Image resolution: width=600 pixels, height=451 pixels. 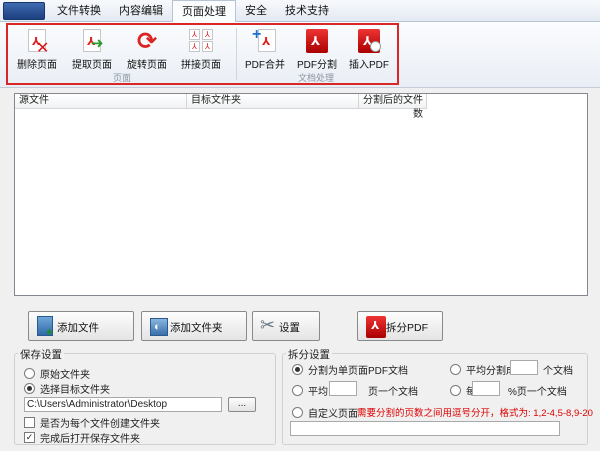 What do you see at coordinates (37, 42) in the screenshot?
I see `delete-page-icon: ⅄ ✕` at bounding box center [37, 42].